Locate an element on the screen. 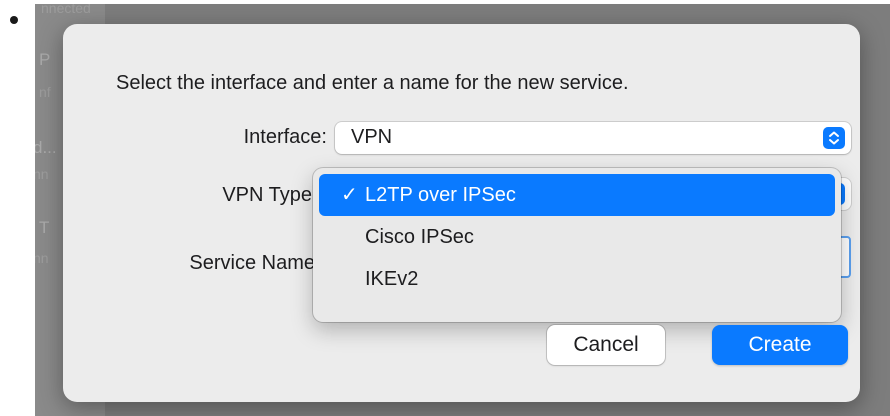 The height and width of the screenshot is (416, 890). cancel-button: Cancel is located at coordinates (606, 345).